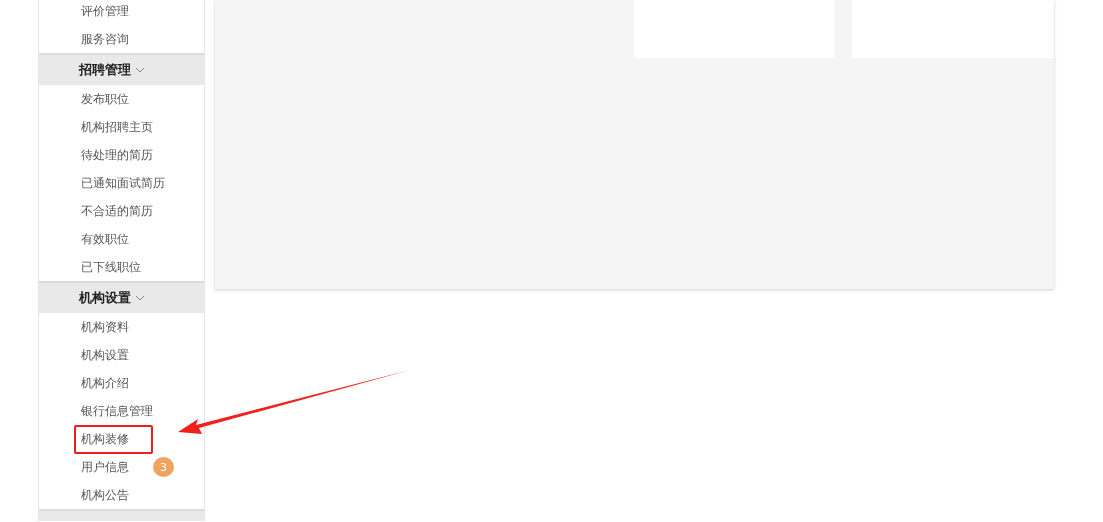 The width and height of the screenshot is (1103, 522). Describe the element at coordinates (105, 239) in the screenshot. I see `sidebar-item: 有效职位` at that location.